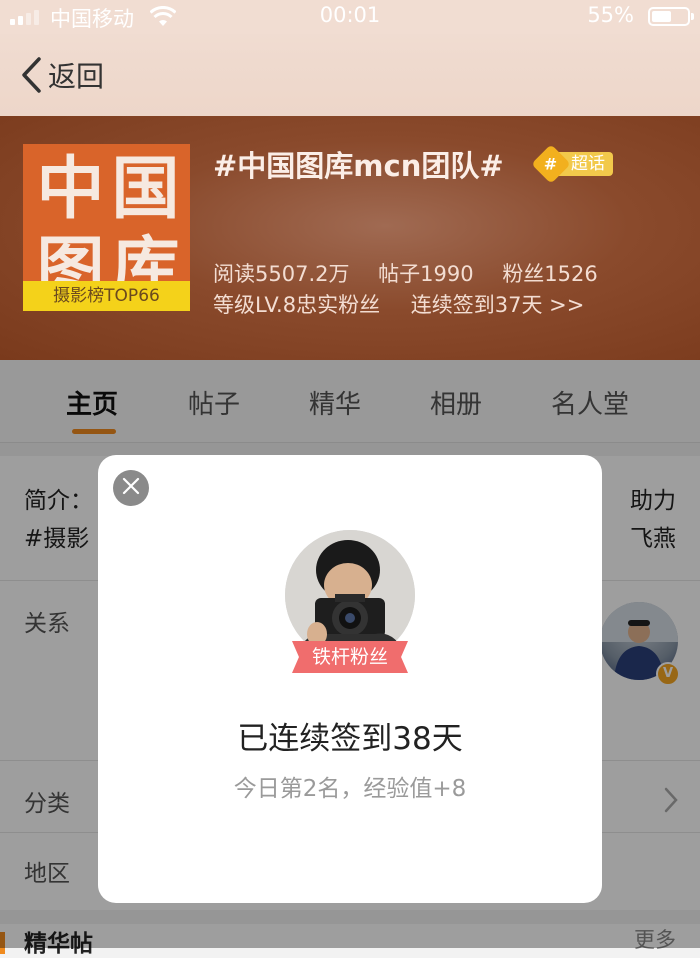 The height and width of the screenshot is (958, 700). Describe the element at coordinates (572, 164) in the screenshot. I see `super-topic-badge: # 超话` at that location.